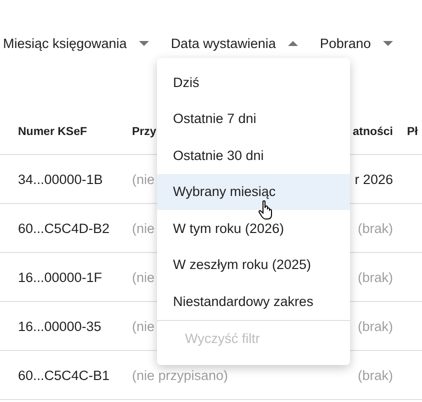  I want to click on filter-dropdown: Data wystawienia, so click(234, 43).